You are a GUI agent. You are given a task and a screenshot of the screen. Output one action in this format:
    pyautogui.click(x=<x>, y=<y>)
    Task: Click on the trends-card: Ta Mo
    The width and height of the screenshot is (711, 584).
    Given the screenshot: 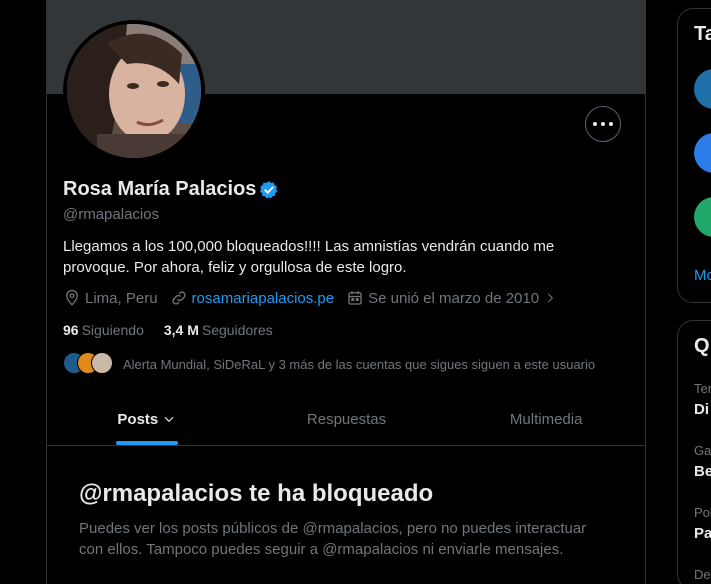 What is the action you would take?
    pyautogui.click(x=694, y=155)
    